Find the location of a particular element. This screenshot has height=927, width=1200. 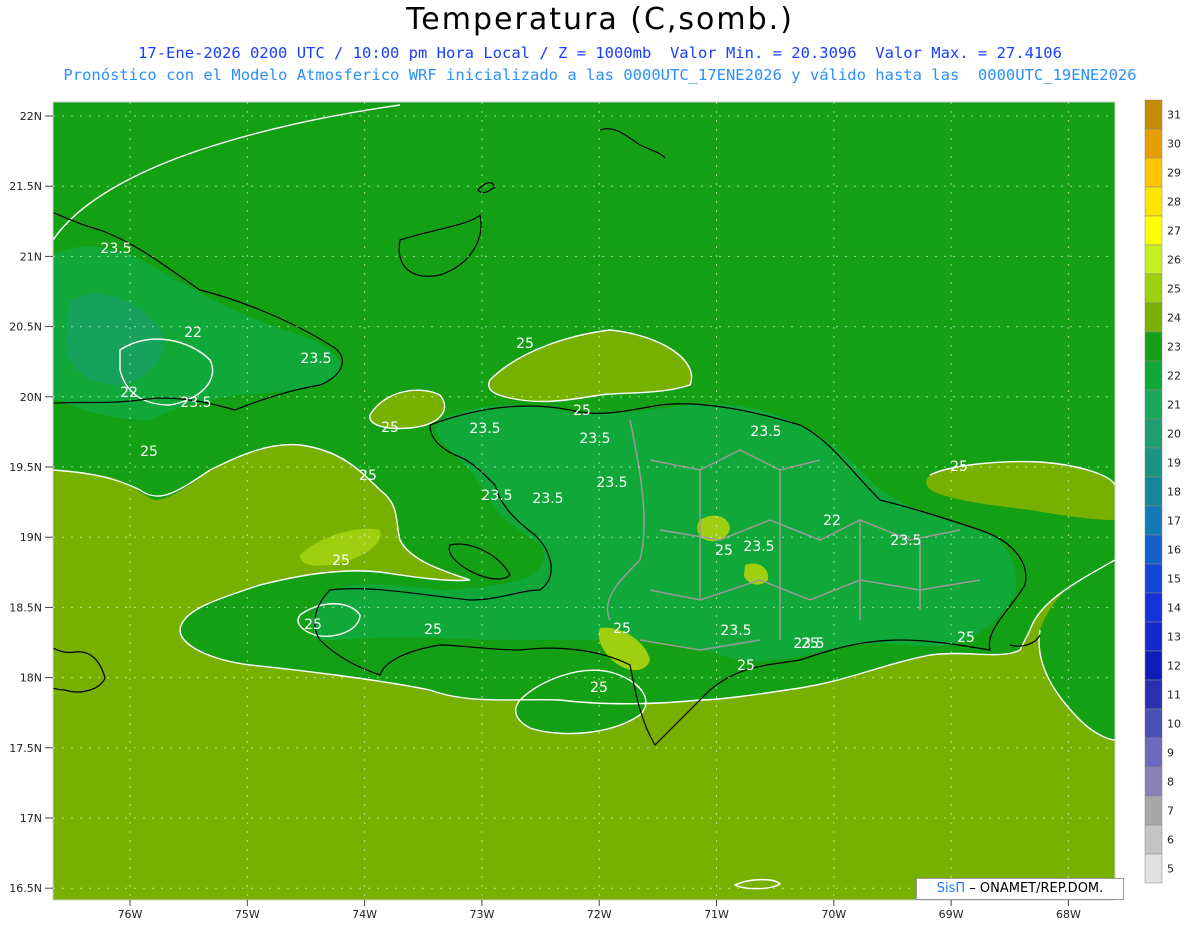

lat-label: 18.5N is located at coordinates (25, 607).